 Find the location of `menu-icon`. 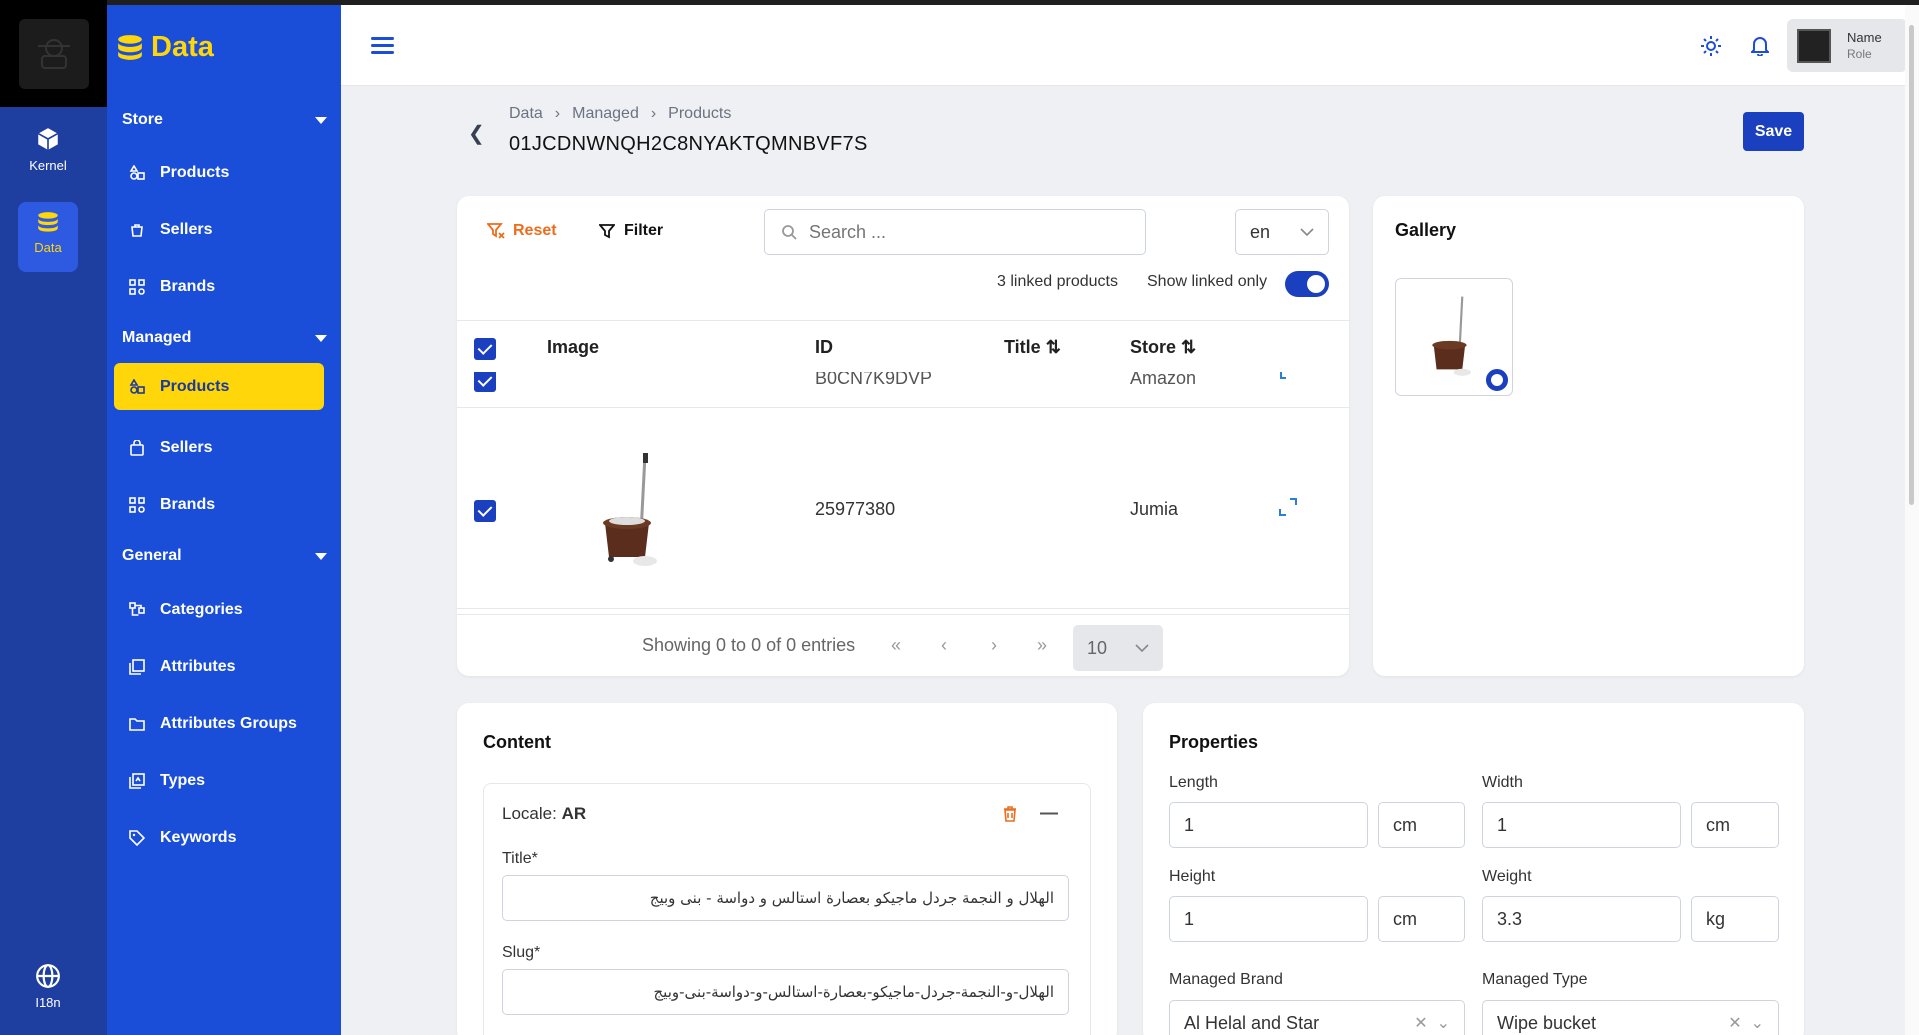

menu-icon is located at coordinates (382, 47).